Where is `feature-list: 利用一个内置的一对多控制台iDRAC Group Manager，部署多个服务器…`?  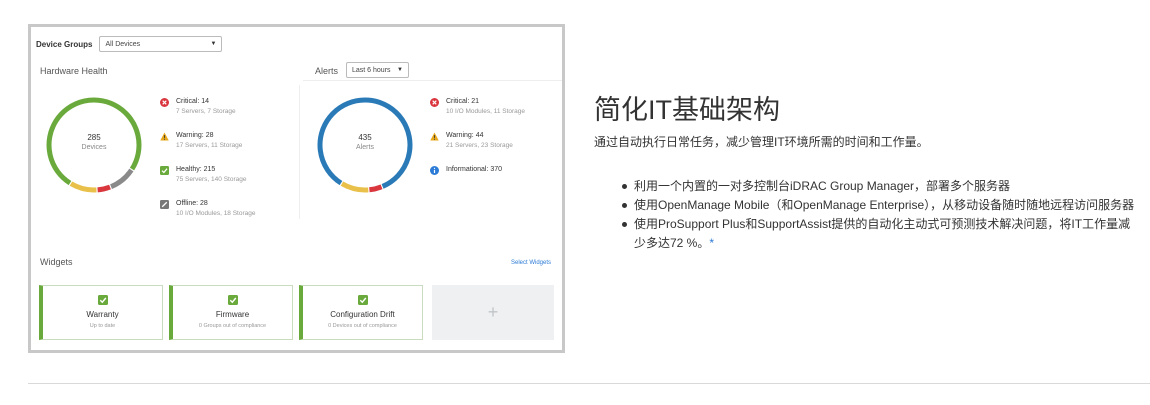 feature-list: 利用一个内置的一对多控制台iDRAC Group Manager，部署多个服务器… is located at coordinates (880, 215).